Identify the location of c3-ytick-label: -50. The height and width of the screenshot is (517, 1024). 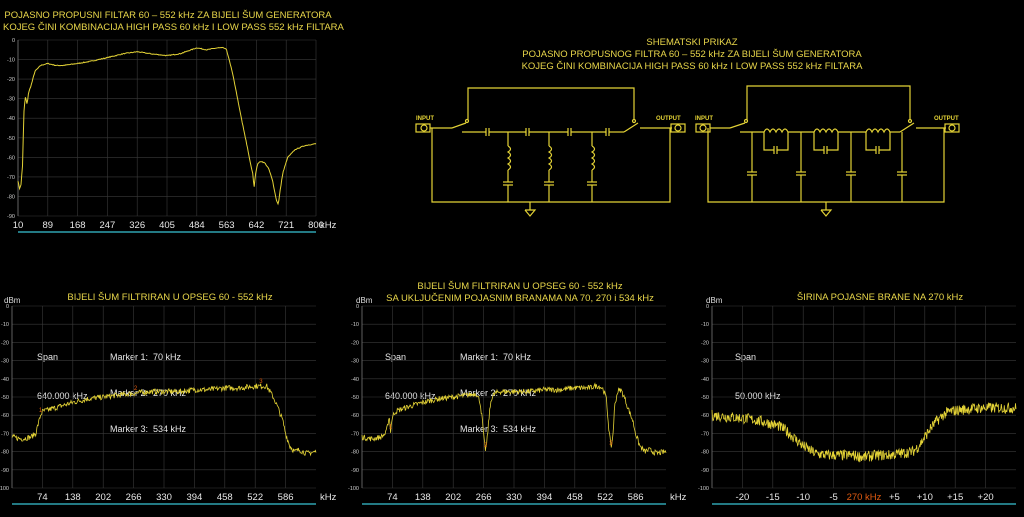
(705, 398).